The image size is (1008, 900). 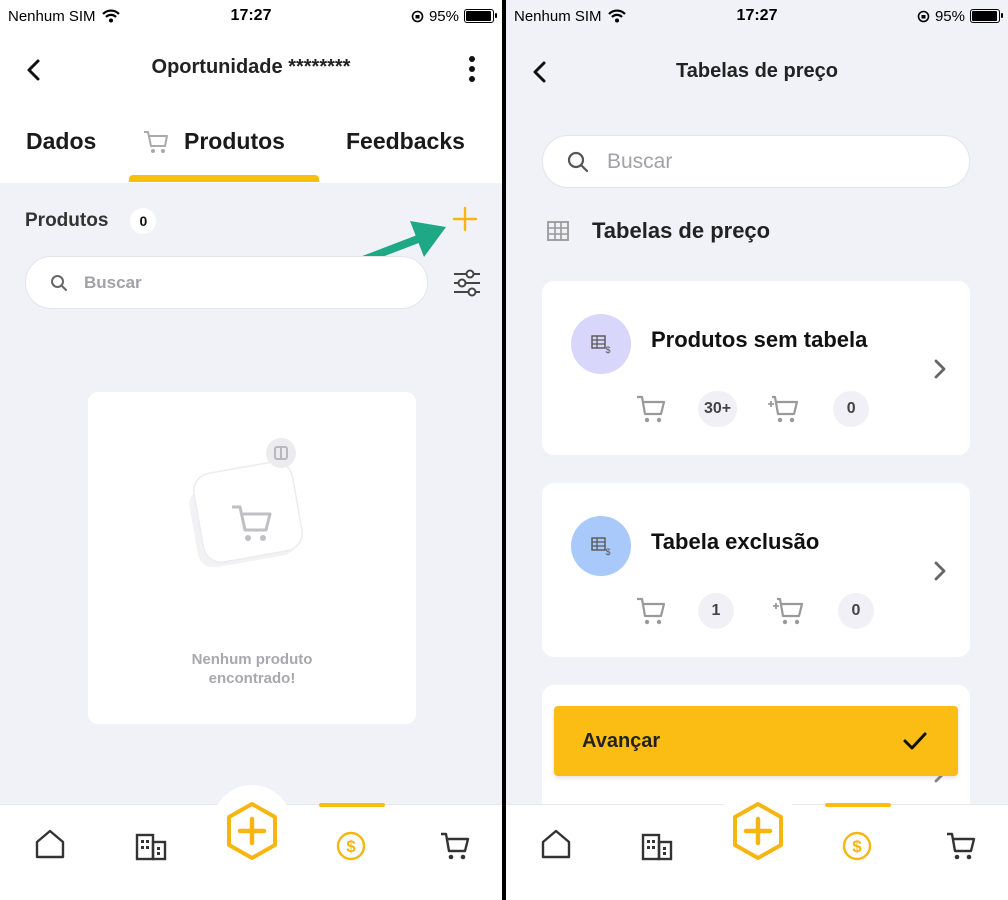 I want to click on empty-line-2: encontrado!, so click(x=252, y=678).